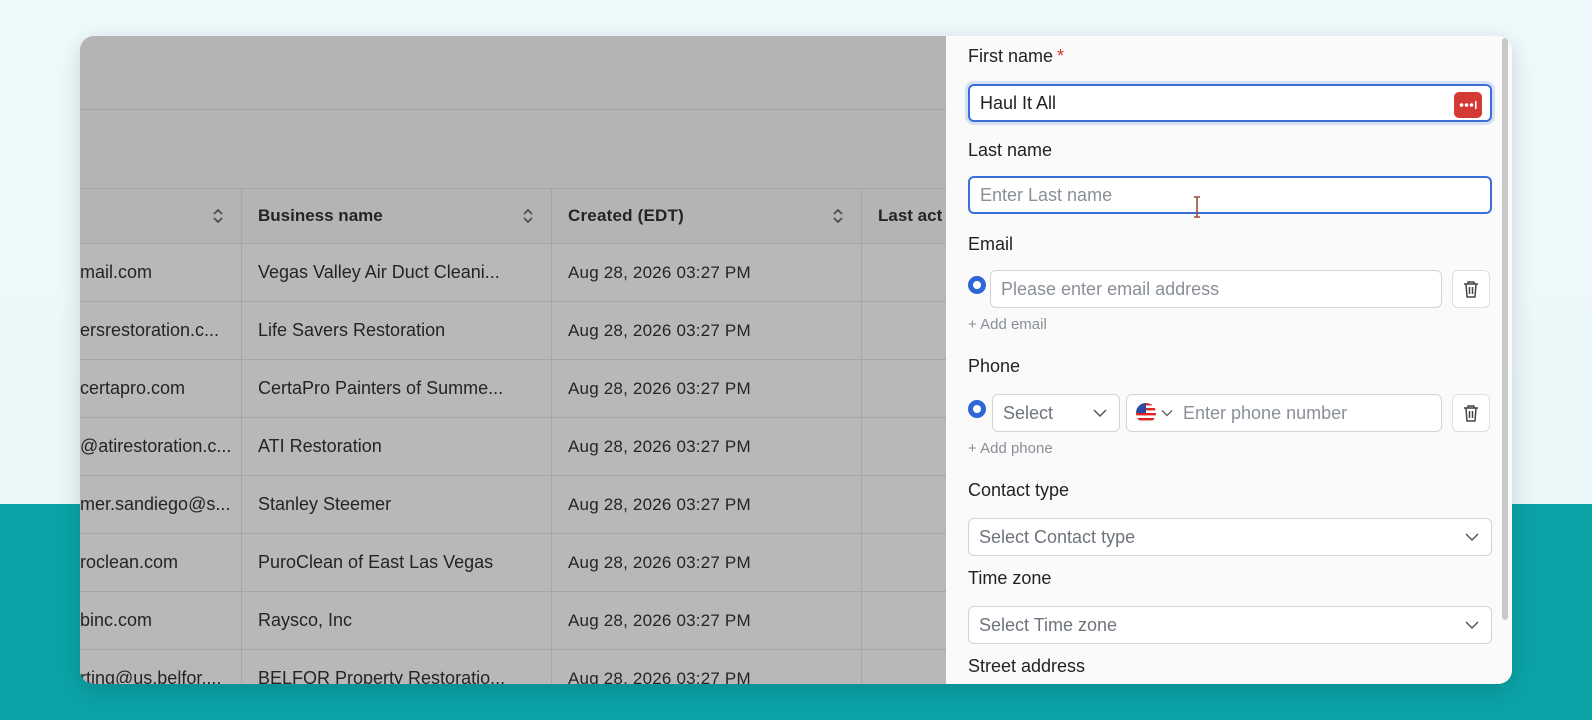 This screenshot has width=1592, height=720. I want to click on us-flag-icon, so click(1146, 413).